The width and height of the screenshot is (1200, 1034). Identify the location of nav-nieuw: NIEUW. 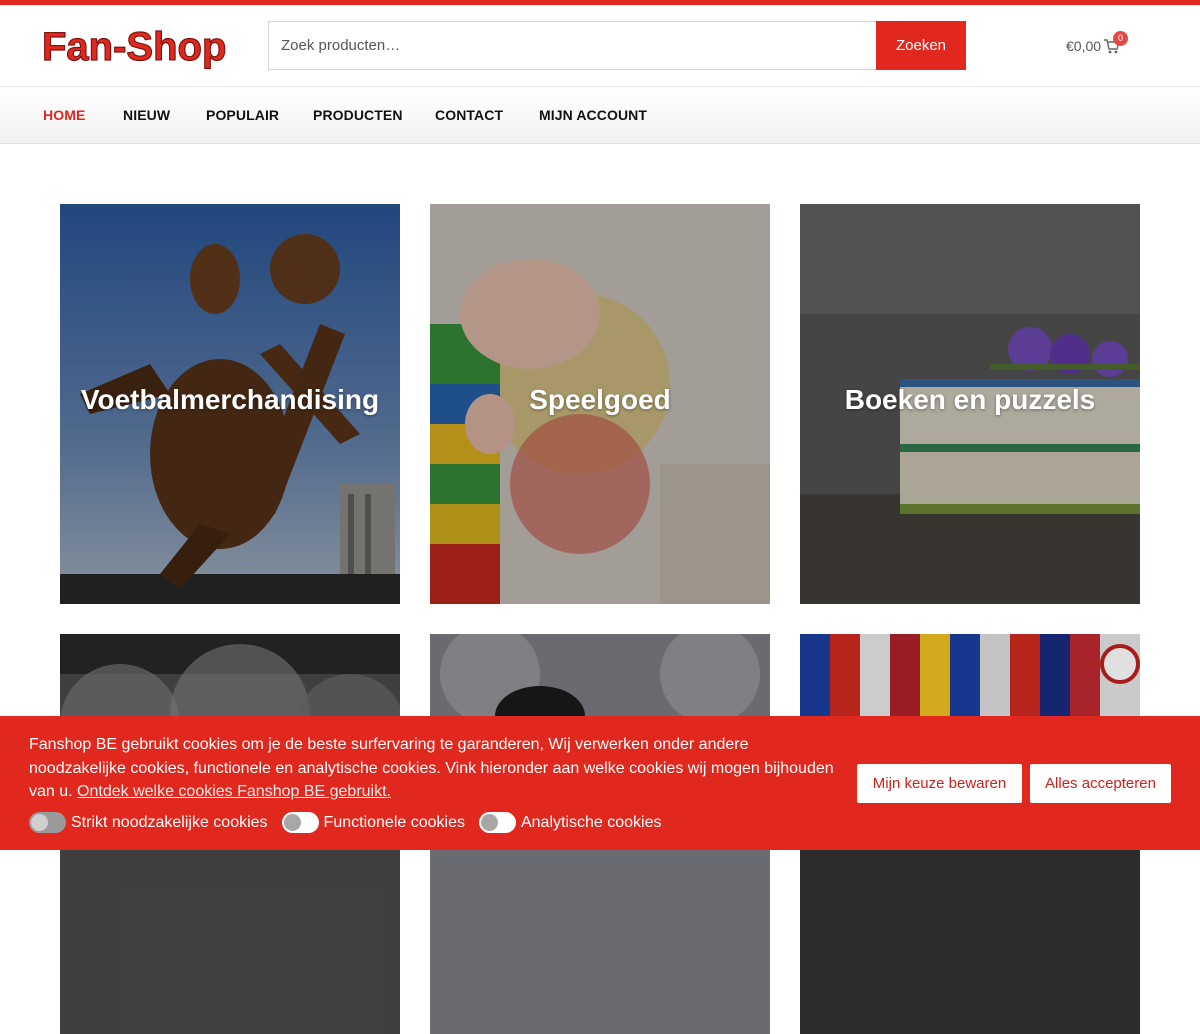
(146, 115).